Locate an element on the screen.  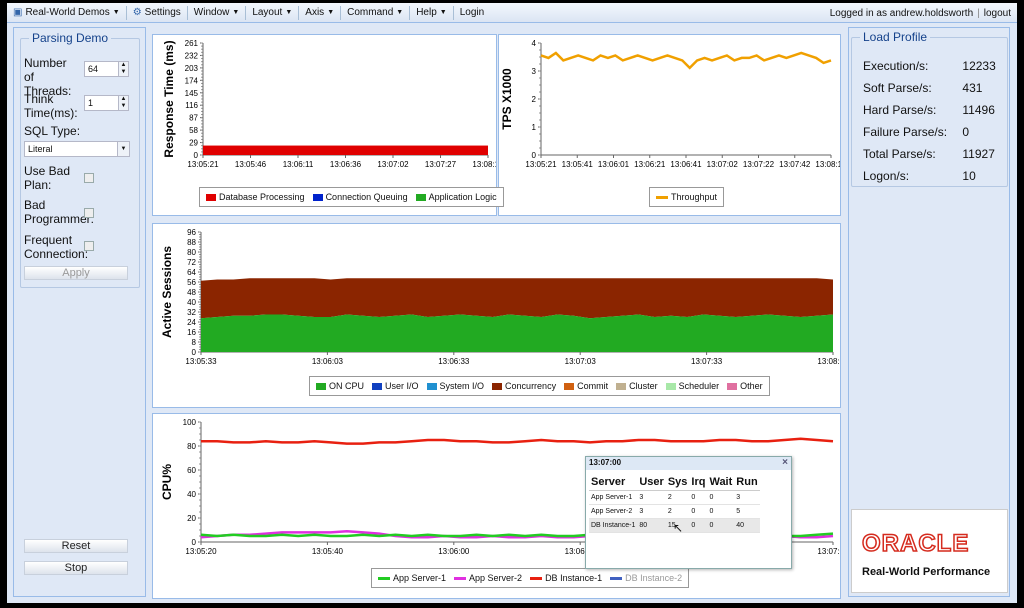
x-tick-label: 13:06:33 is located at coordinates (454, 361).